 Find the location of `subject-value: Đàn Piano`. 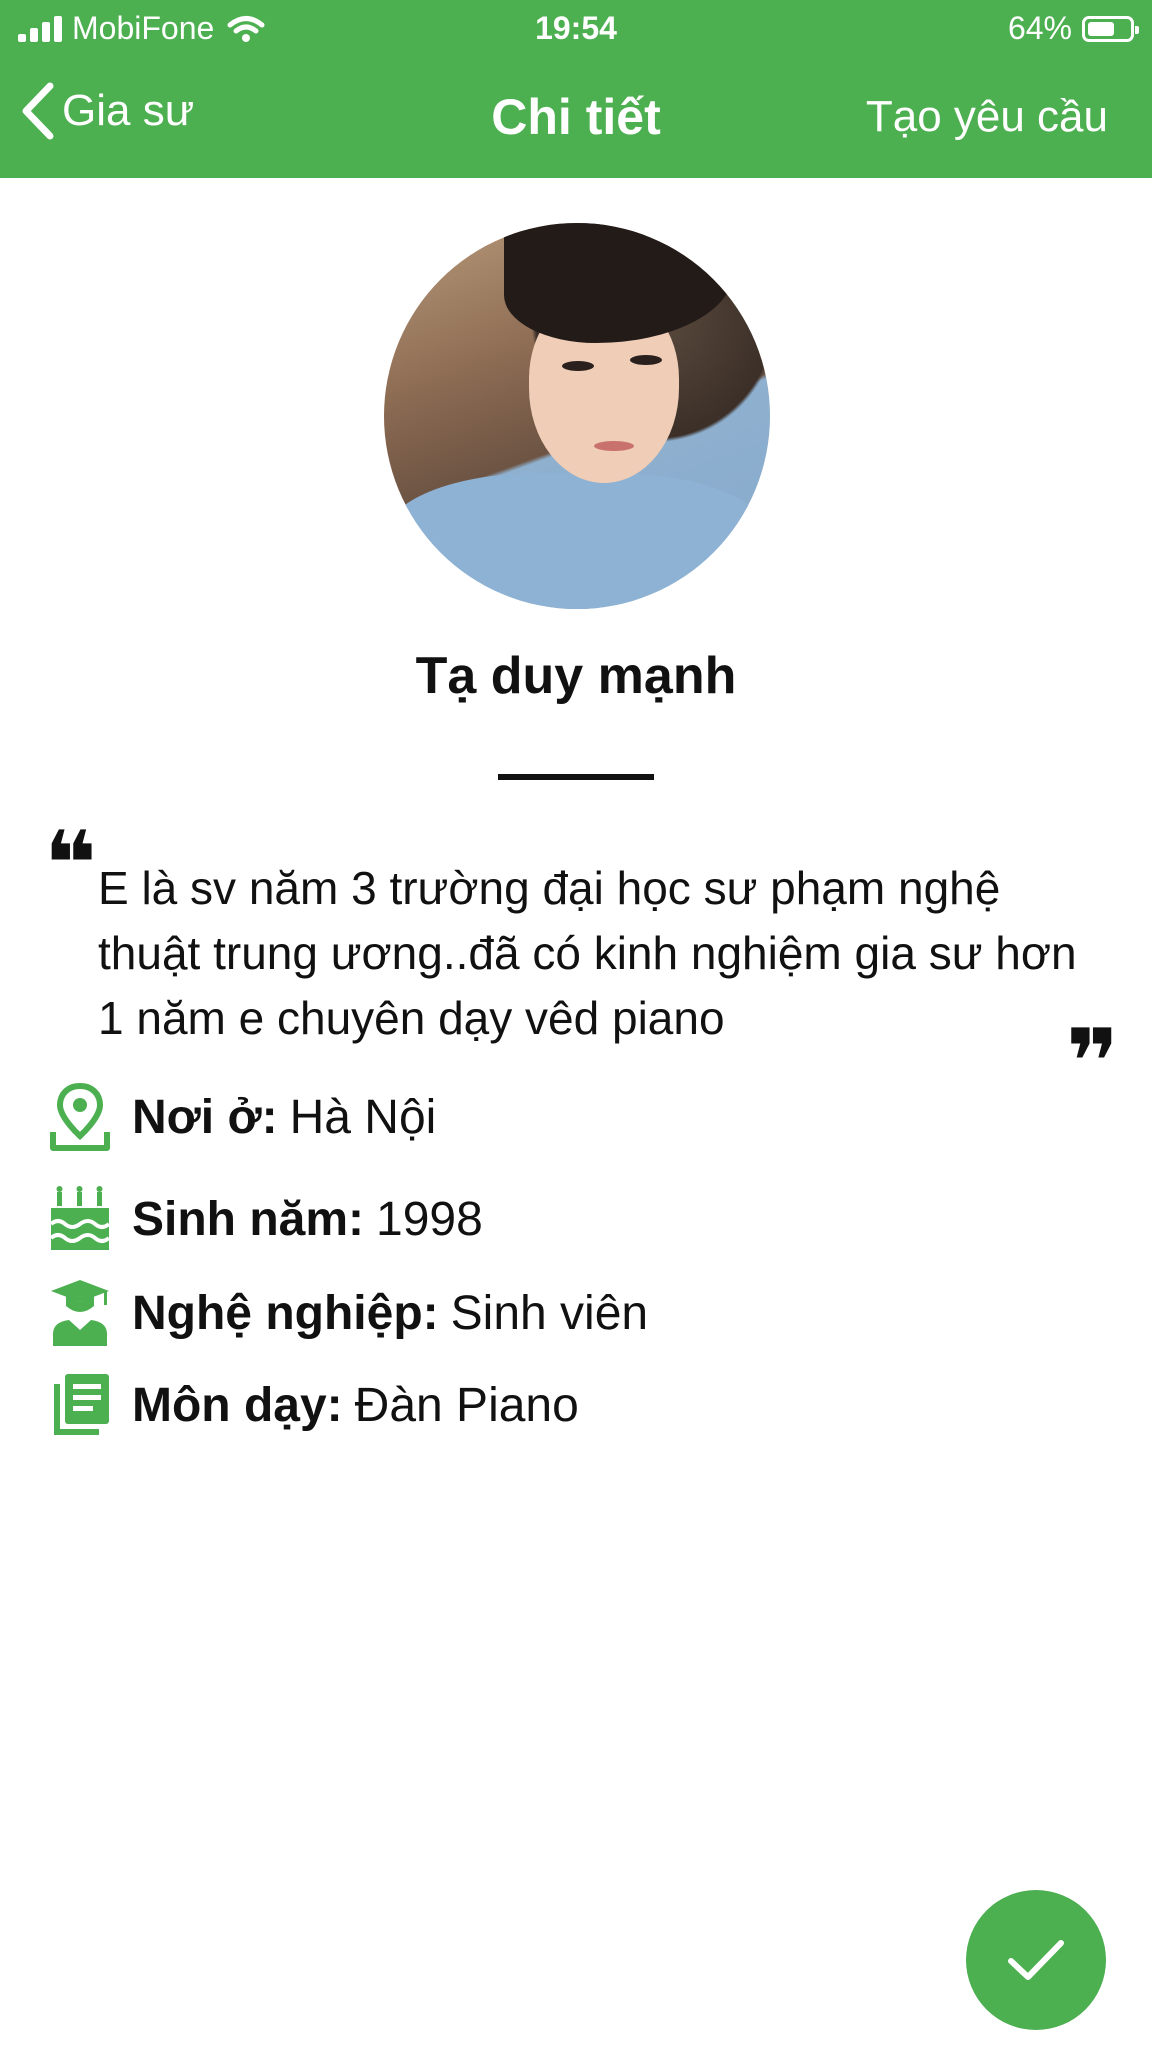

subject-value: Đàn Piano is located at coordinates (466, 1405).